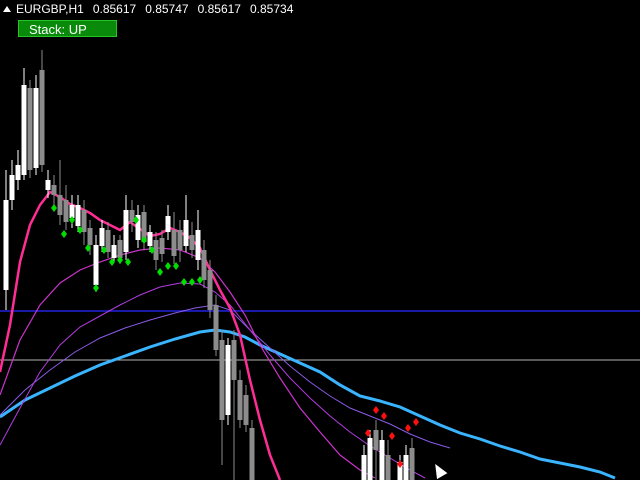  What do you see at coordinates (50, 9) in the screenshot?
I see `symbol-timeframe: EURGBP,H1` at bounding box center [50, 9].